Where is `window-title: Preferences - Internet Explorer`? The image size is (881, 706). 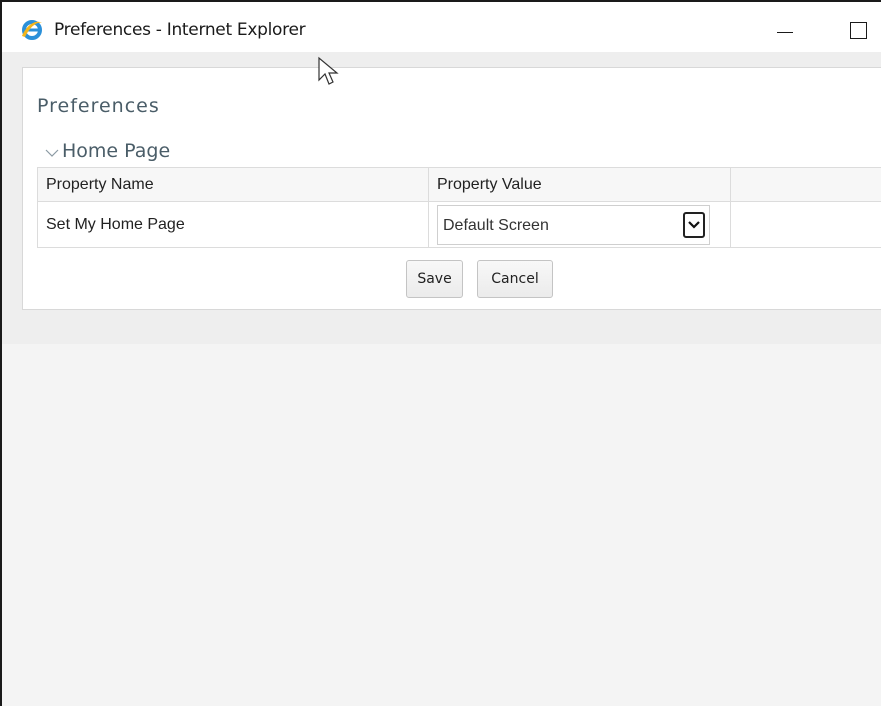
window-title: Preferences - Internet Explorer is located at coordinates (180, 30).